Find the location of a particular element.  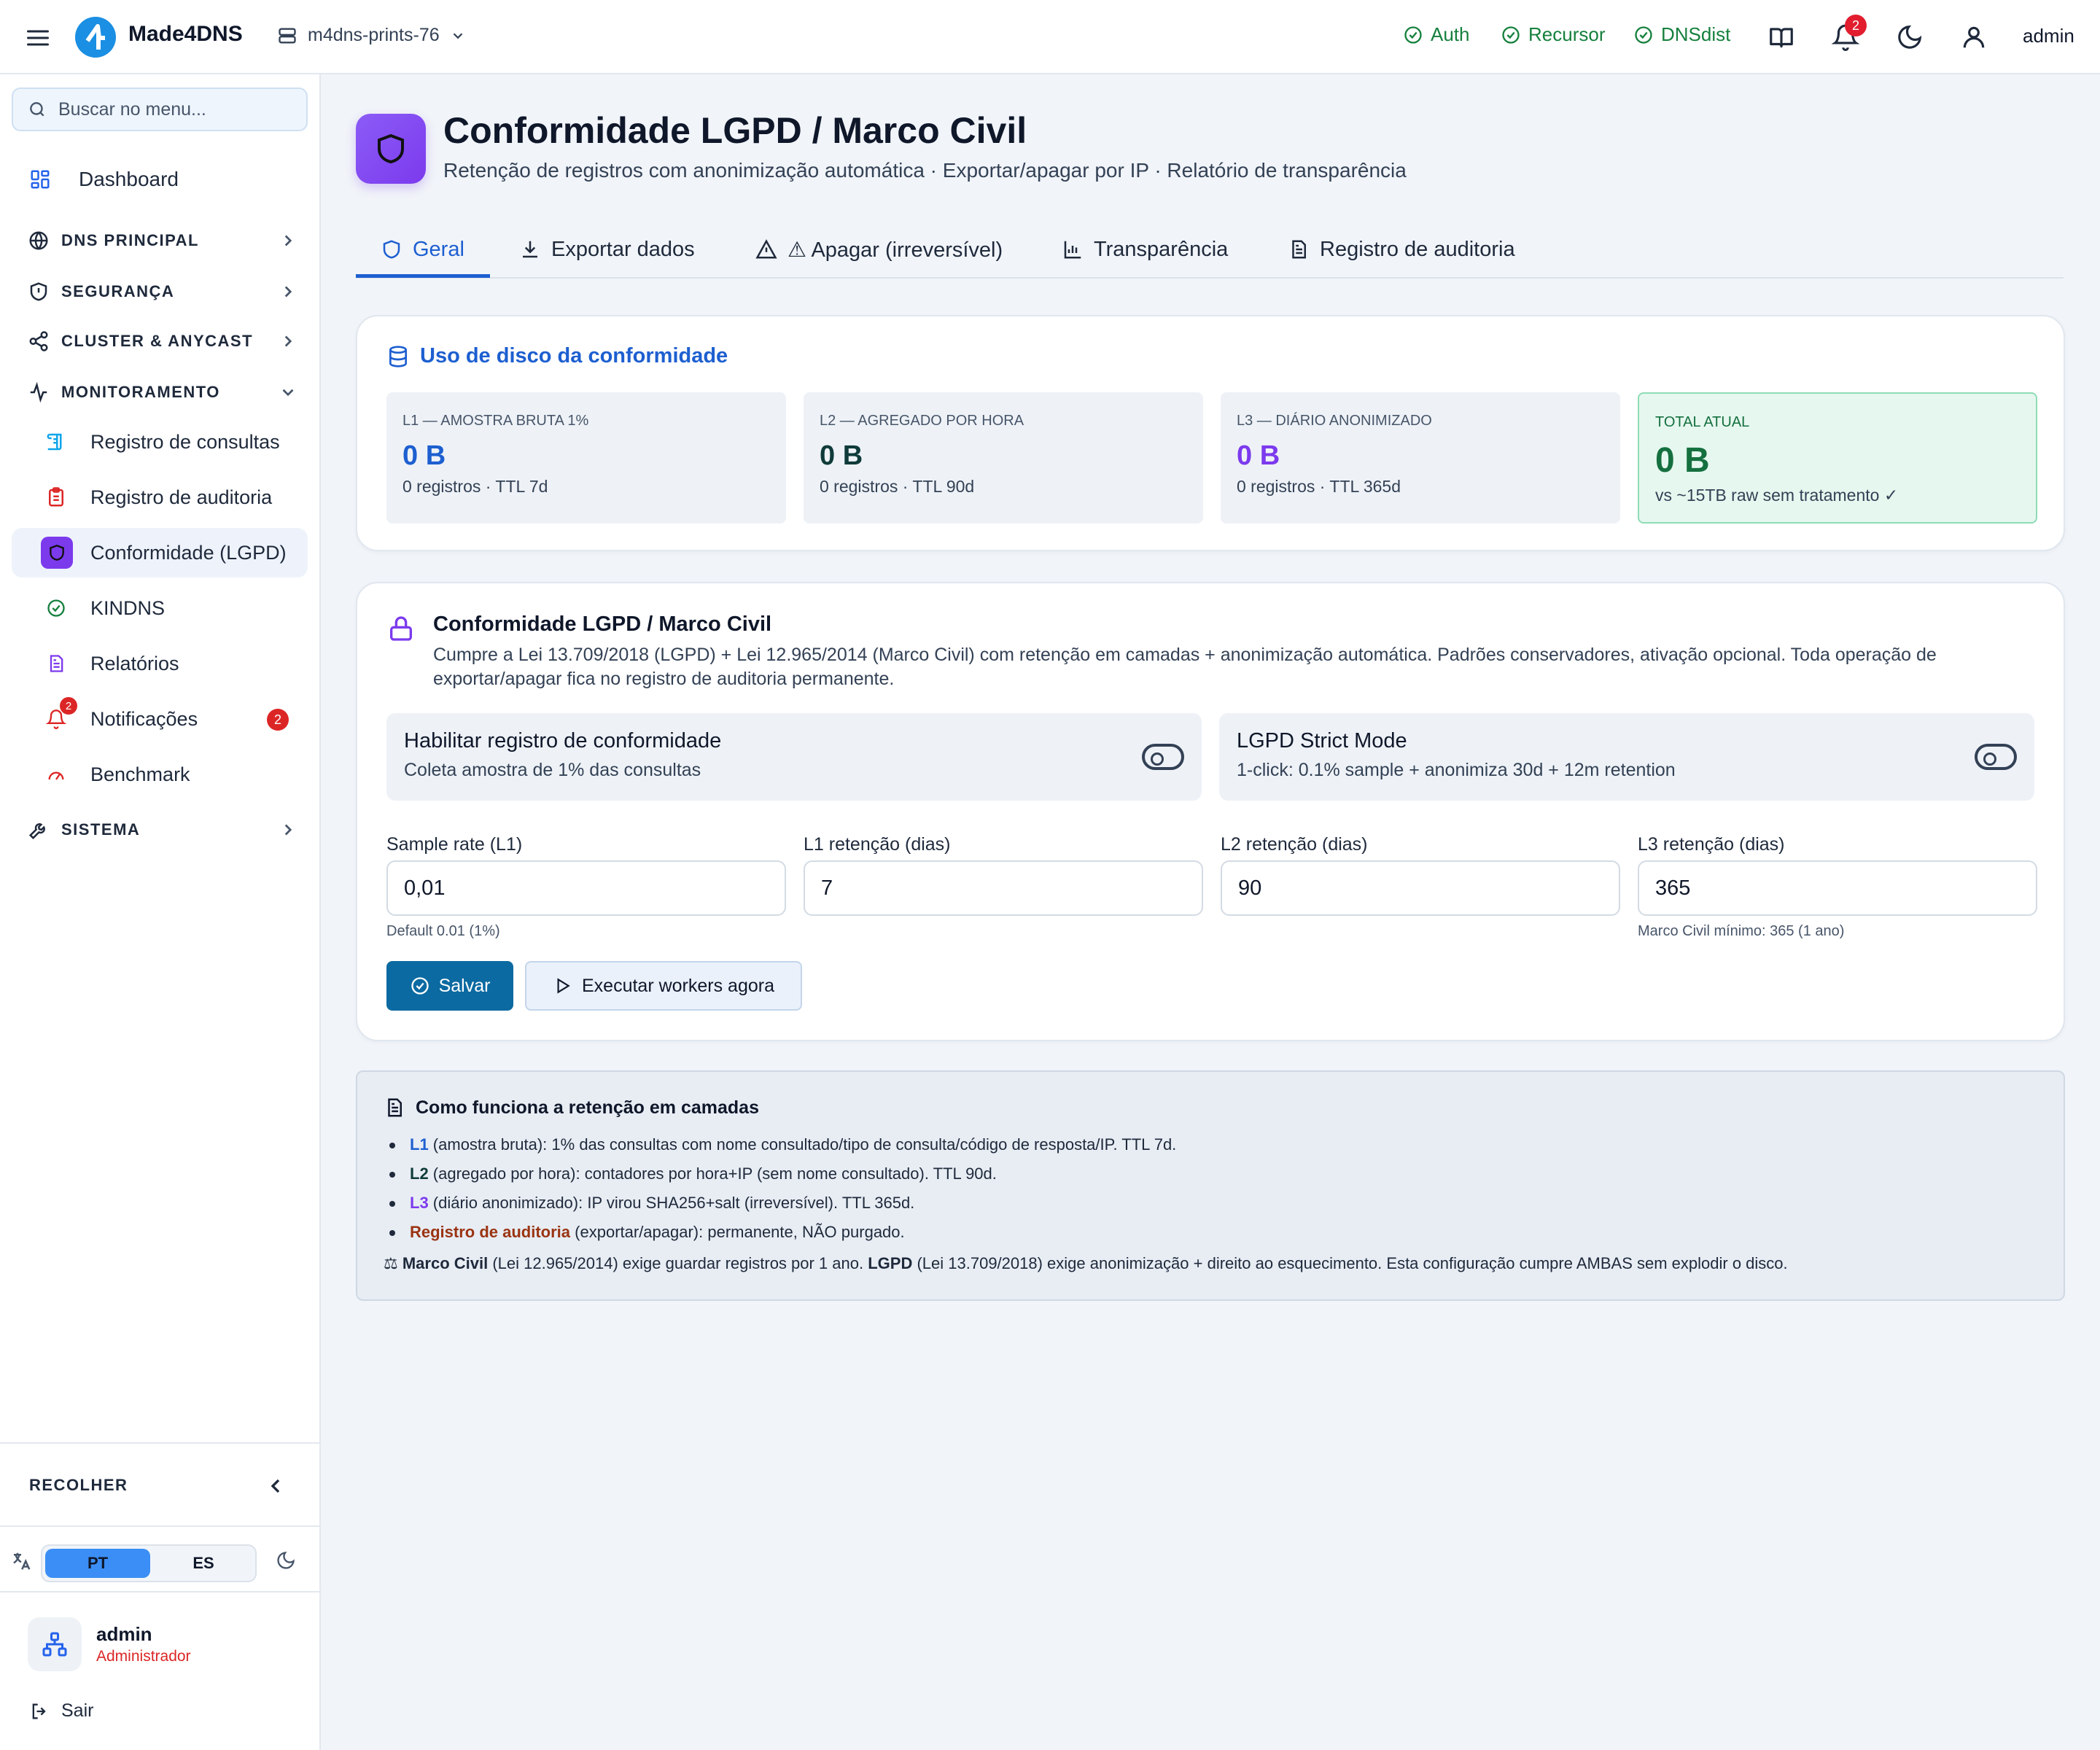

l3-retention-input is located at coordinates (1837, 888).